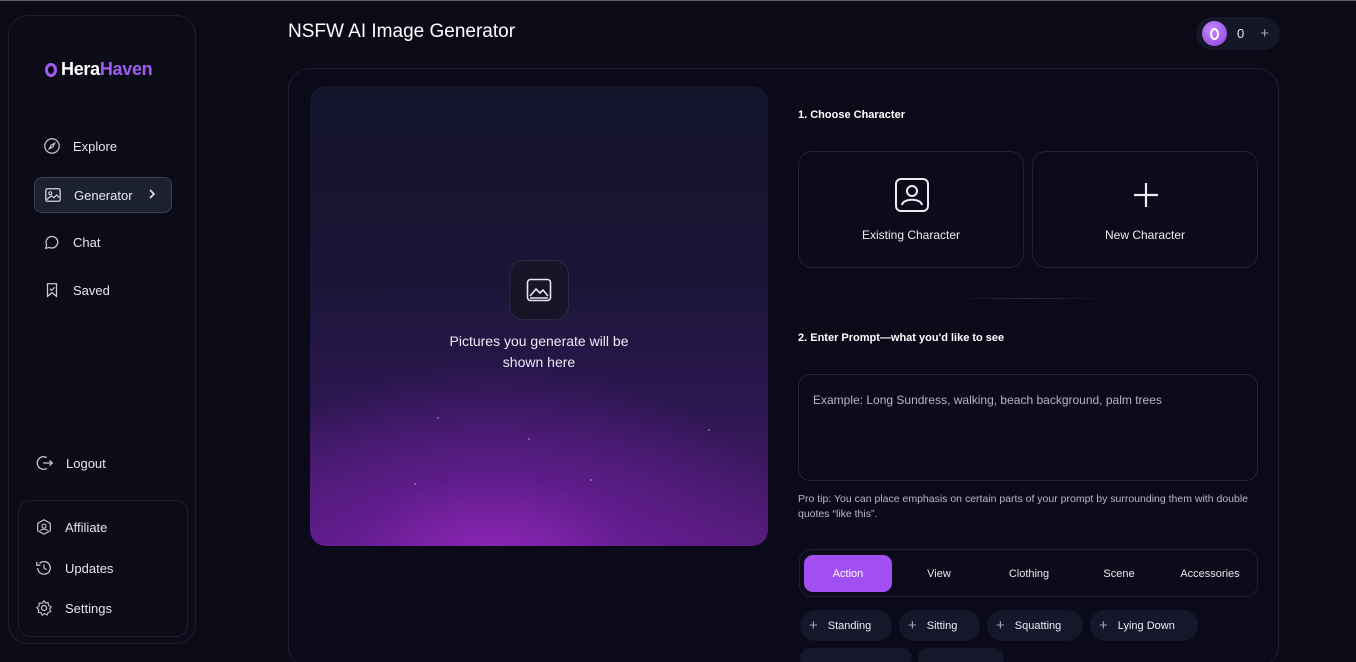 Image resolution: width=1356 pixels, height=662 pixels. What do you see at coordinates (1145, 209) in the screenshot?
I see `new-character-button: New Character` at bounding box center [1145, 209].